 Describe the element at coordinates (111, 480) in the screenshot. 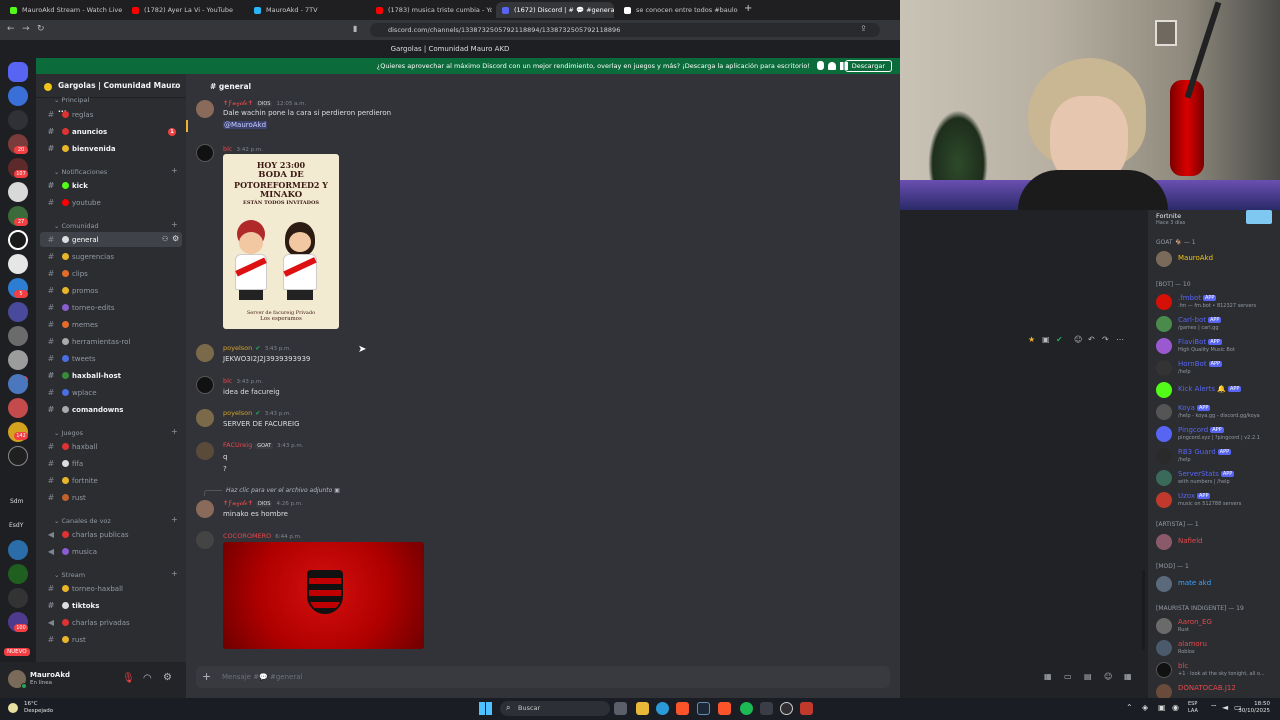

I see `channel-fortnite: # fortnite` at that location.